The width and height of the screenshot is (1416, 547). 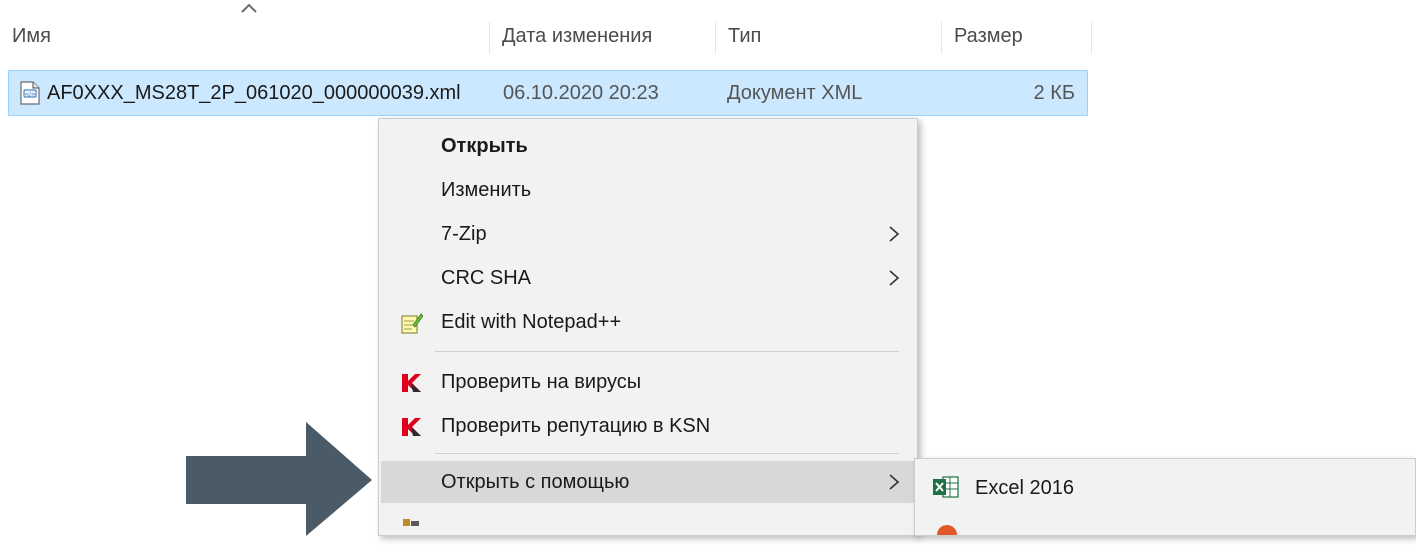 I want to click on excel-icon, so click(x=946, y=487).